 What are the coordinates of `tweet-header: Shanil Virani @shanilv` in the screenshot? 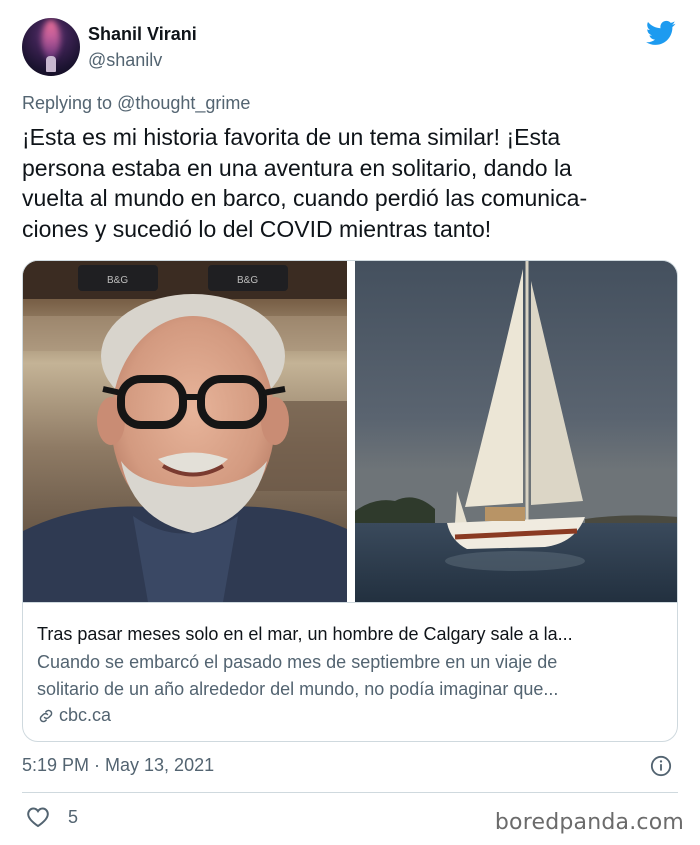 It's located at (352, 48).